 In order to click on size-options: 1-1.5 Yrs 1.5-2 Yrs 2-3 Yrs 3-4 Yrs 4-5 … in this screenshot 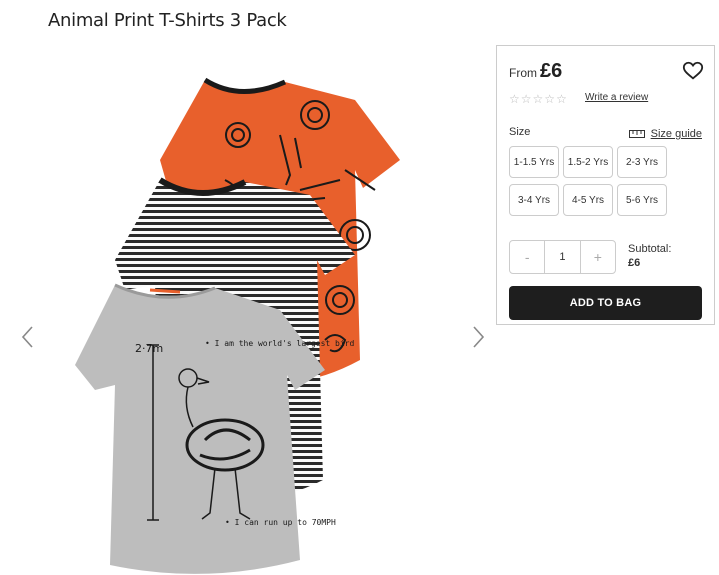, I will do `click(588, 181)`.